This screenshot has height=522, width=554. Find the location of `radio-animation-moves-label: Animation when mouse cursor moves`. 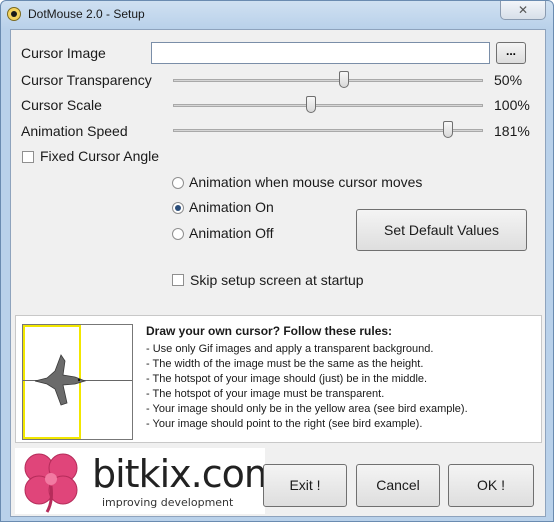

radio-animation-moves-label: Animation when mouse cursor moves is located at coordinates (306, 182).